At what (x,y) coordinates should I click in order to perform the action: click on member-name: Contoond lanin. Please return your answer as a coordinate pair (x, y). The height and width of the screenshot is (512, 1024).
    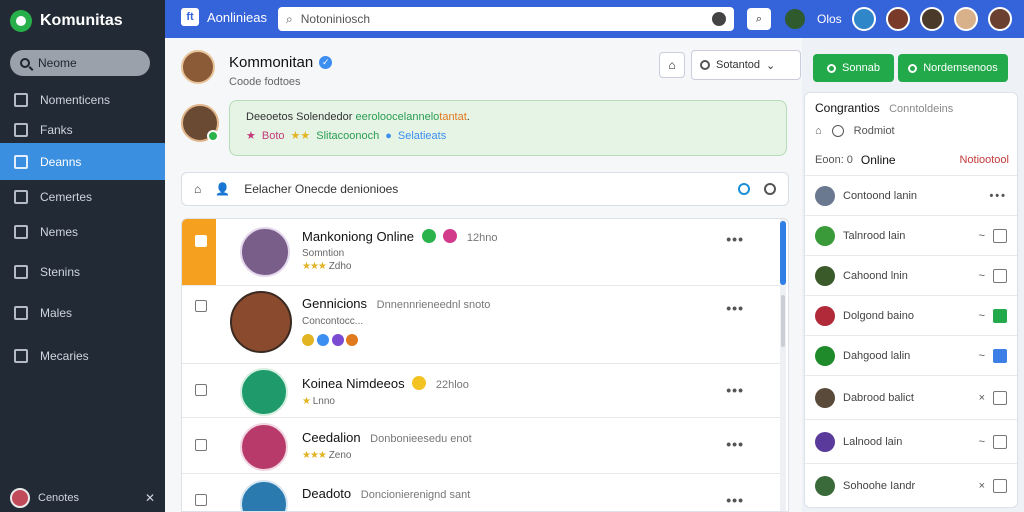
    Looking at the image, I should click on (880, 195).